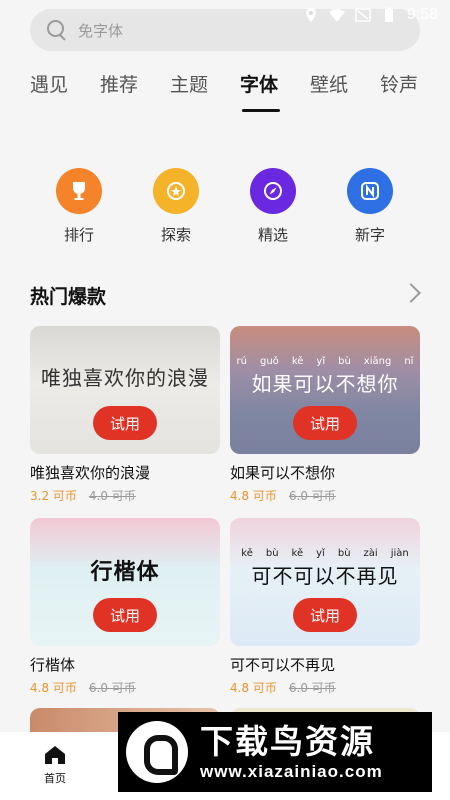  What do you see at coordinates (125, 378) in the screenshot?
I see `font-preview-text: 唯独喜欢你的浪漫` at bounding box center [125, 378].